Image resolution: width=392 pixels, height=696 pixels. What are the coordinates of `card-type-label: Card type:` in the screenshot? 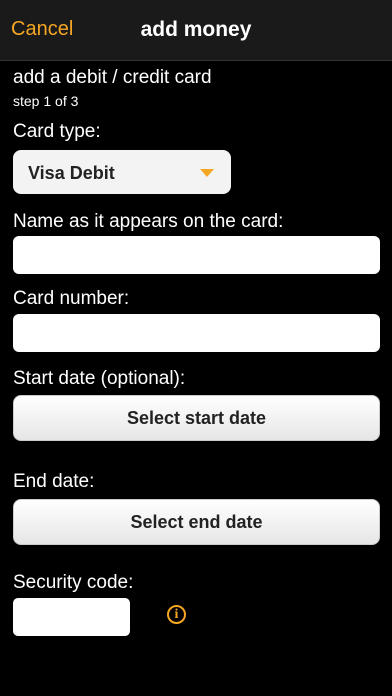 It's located at (57, 131).